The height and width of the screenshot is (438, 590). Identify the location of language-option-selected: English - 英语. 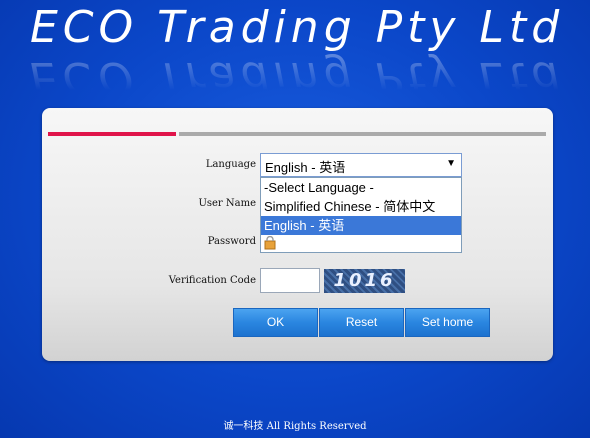
(361, 225).